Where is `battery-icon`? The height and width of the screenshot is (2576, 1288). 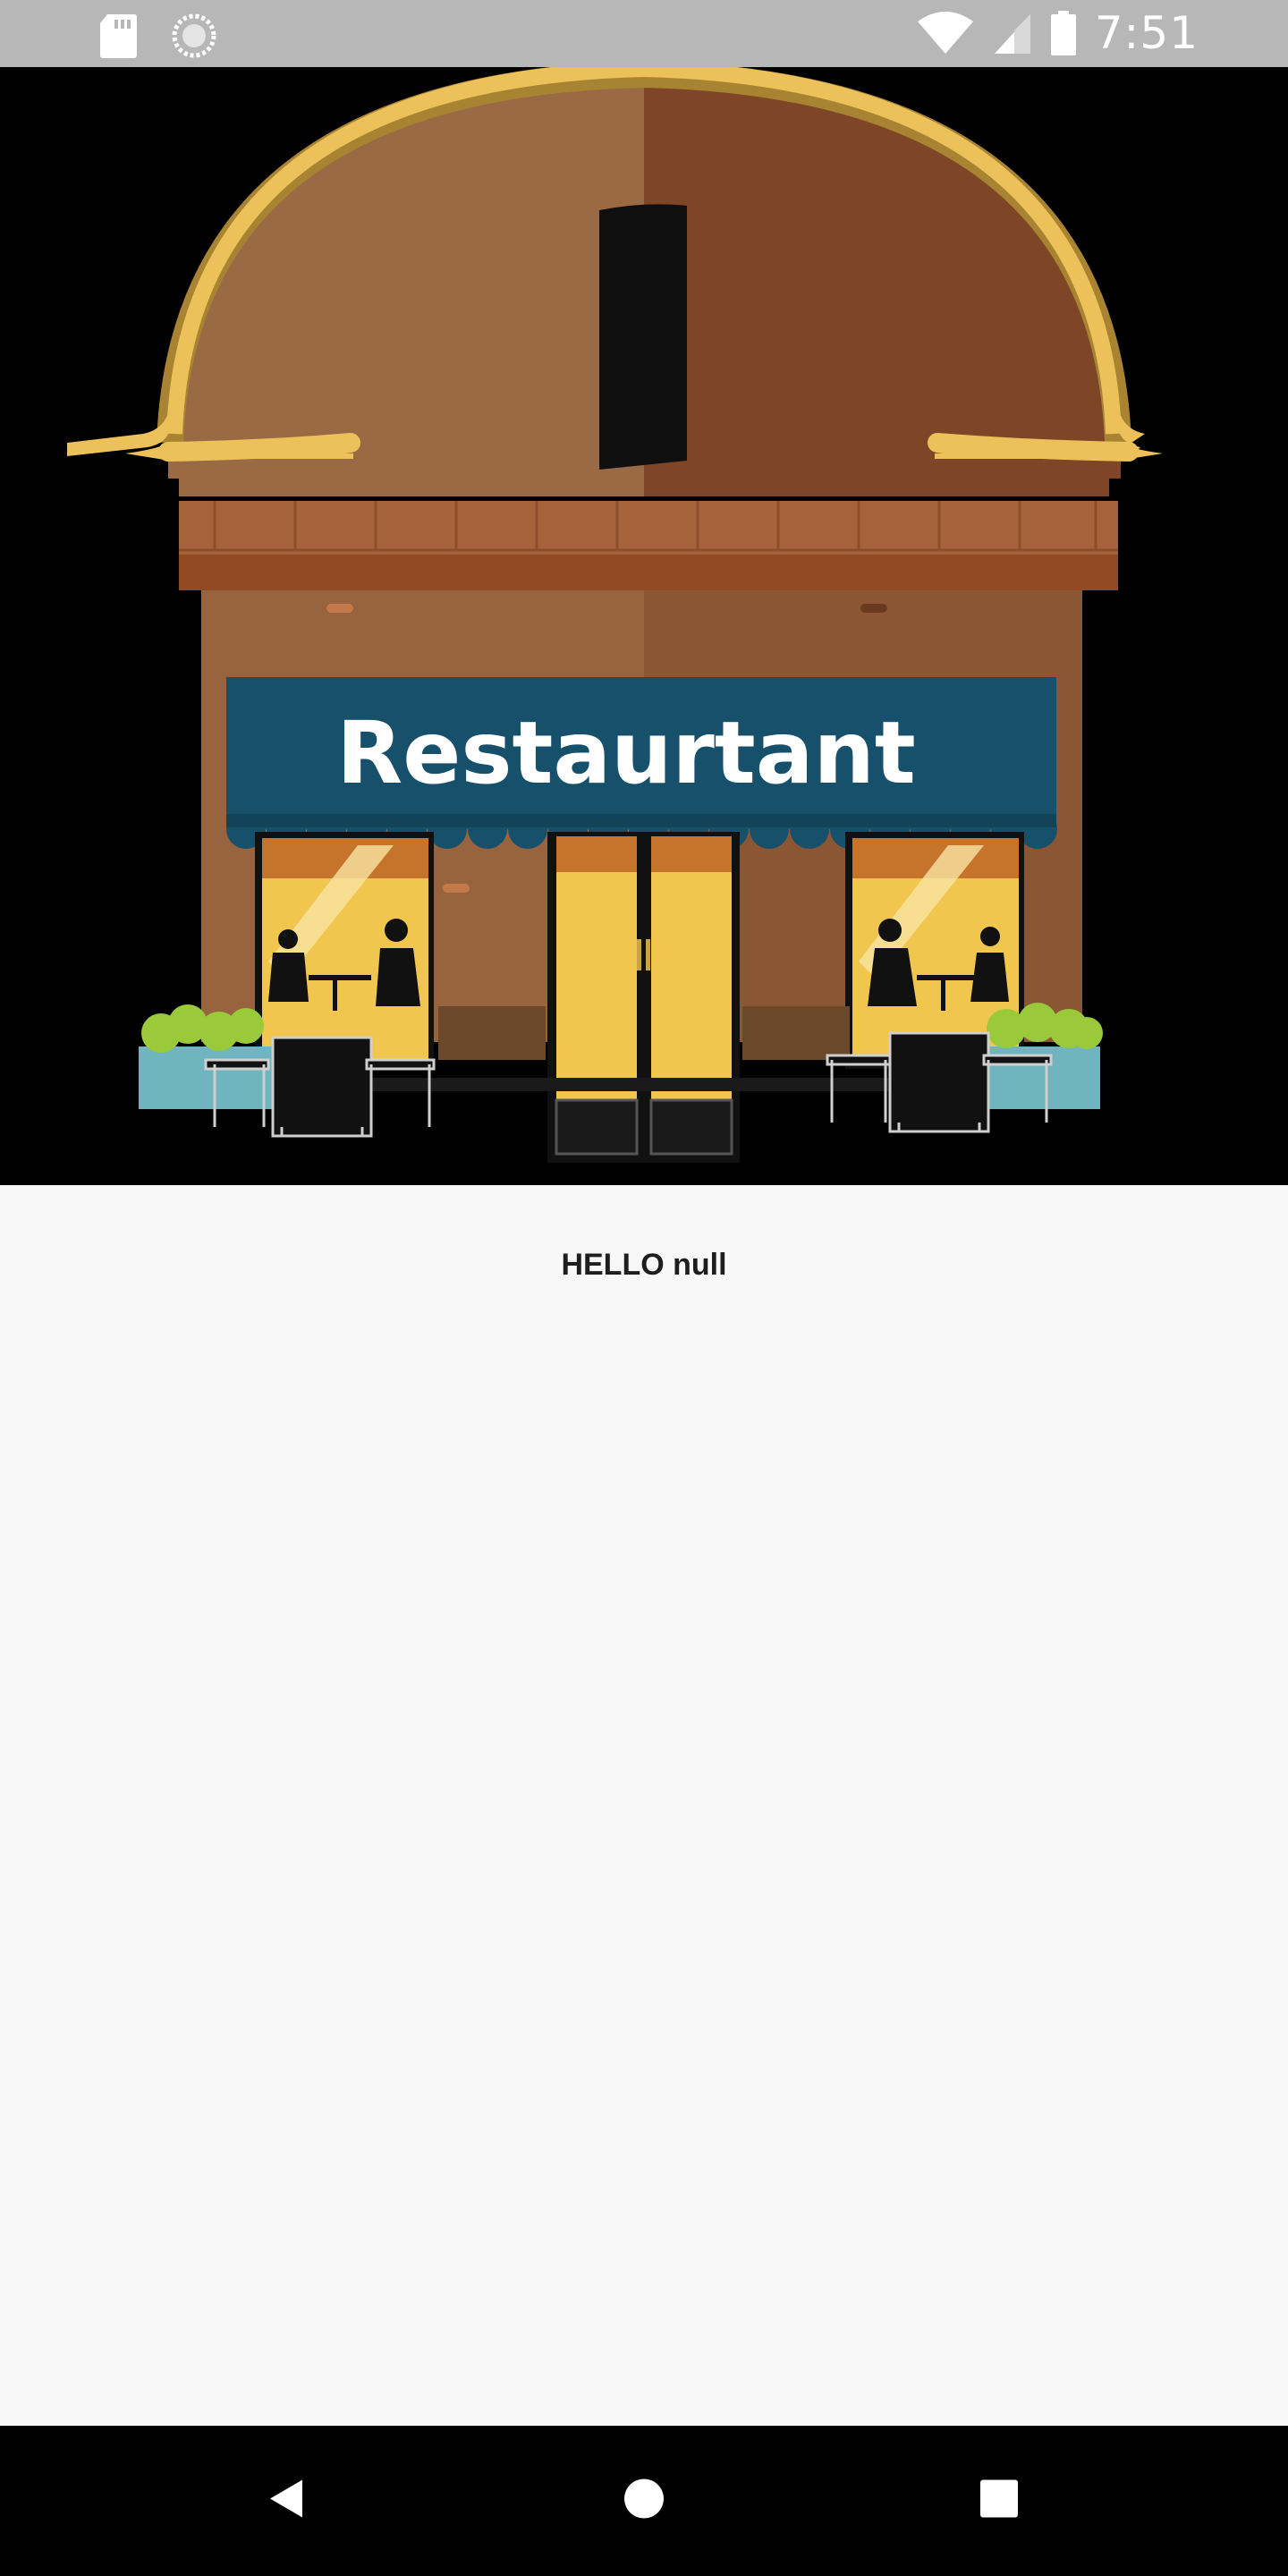
battery-icon is located at coordinates (1063, 33).